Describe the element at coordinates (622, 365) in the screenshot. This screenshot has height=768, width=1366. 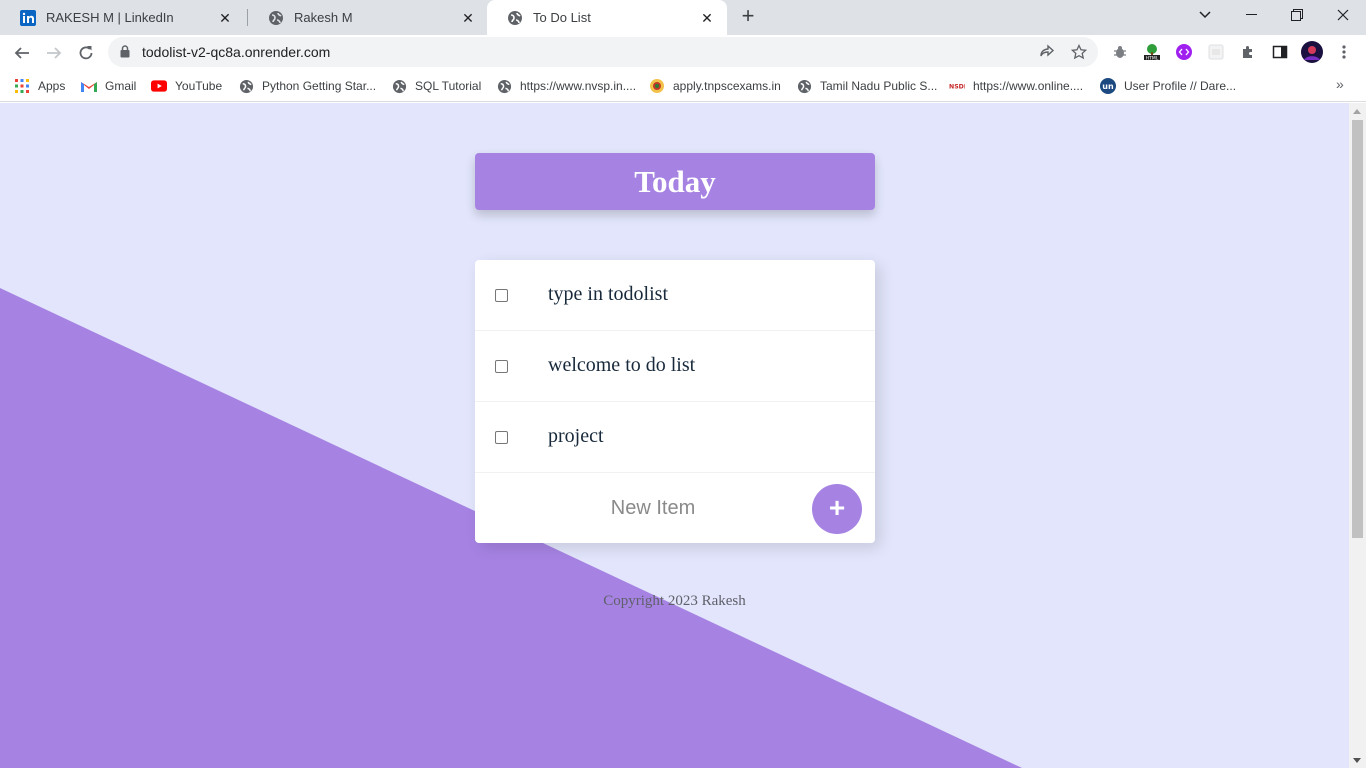
I see `item-text: welcome to do list` at that location.